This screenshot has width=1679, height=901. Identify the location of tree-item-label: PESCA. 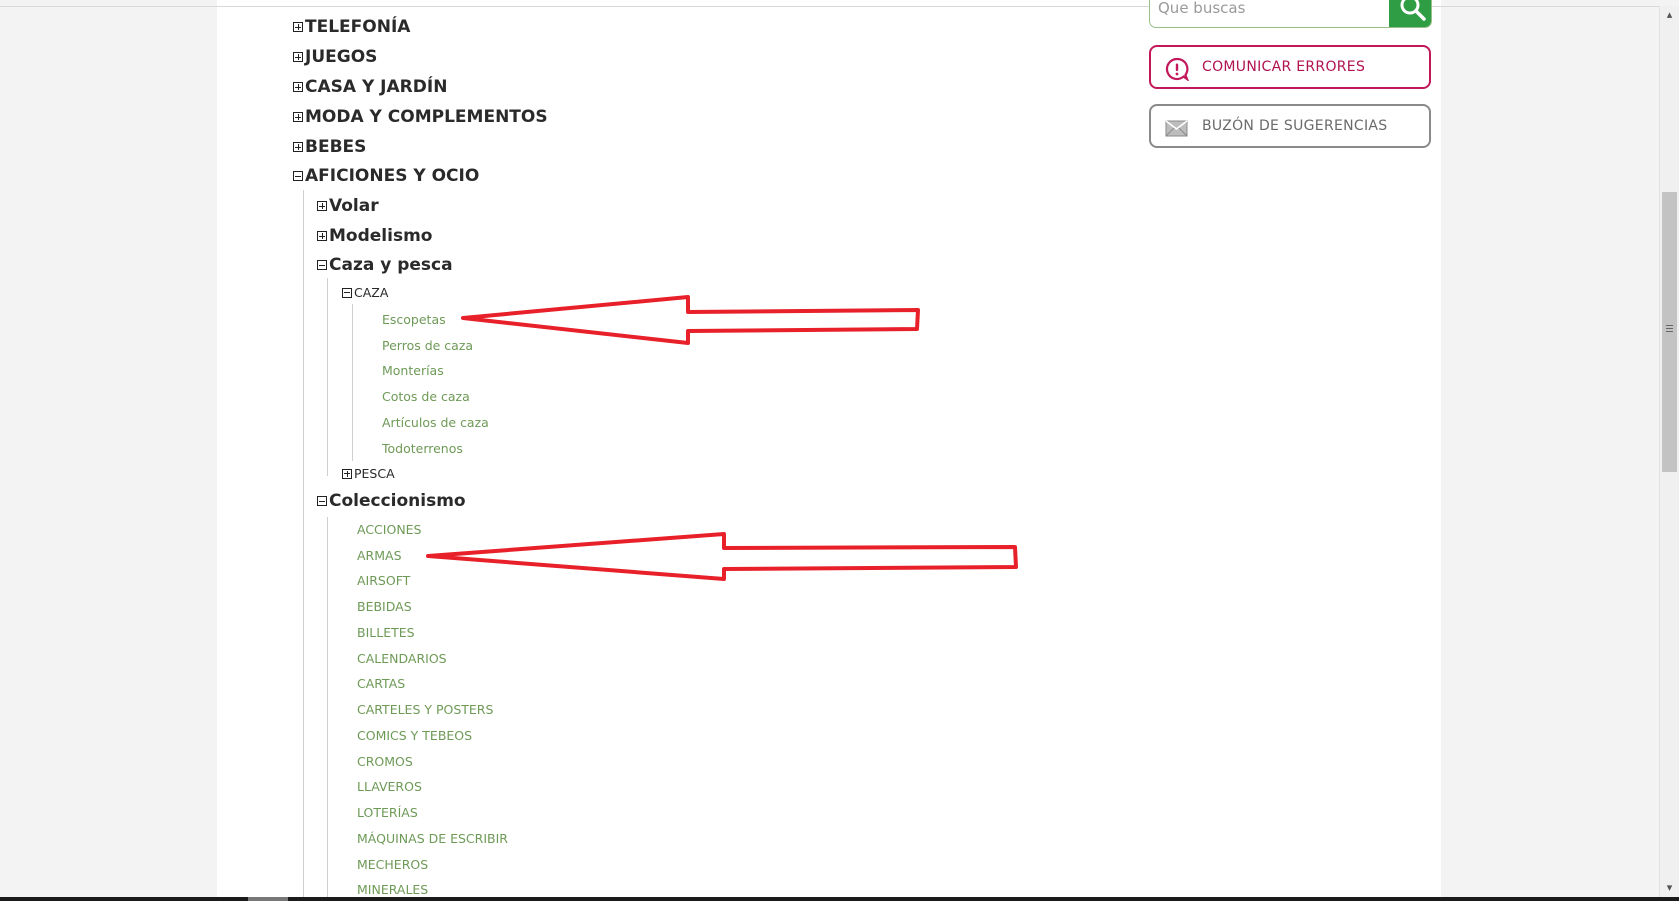
(374, 473).